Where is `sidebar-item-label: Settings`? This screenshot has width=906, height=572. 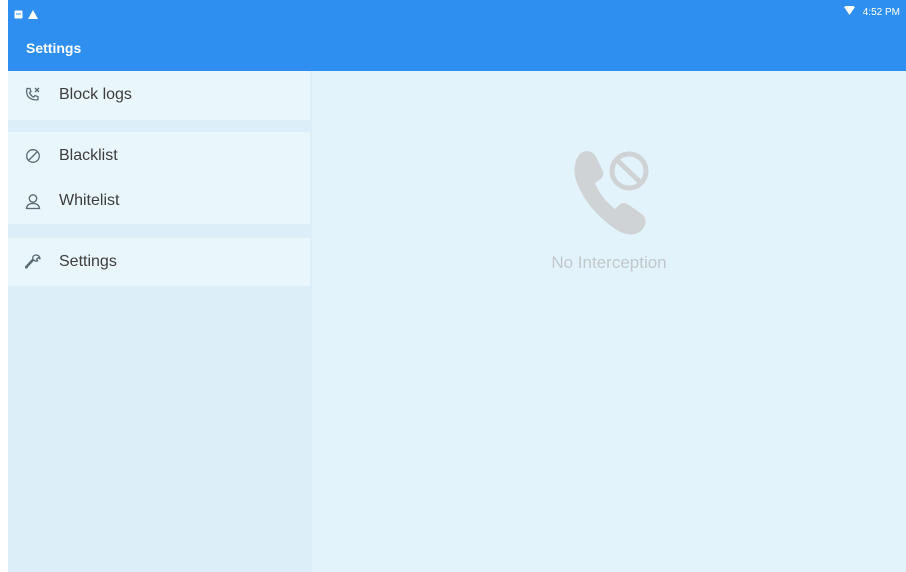 sidebar-item-label: Settings is located at coordinates (88, 261).